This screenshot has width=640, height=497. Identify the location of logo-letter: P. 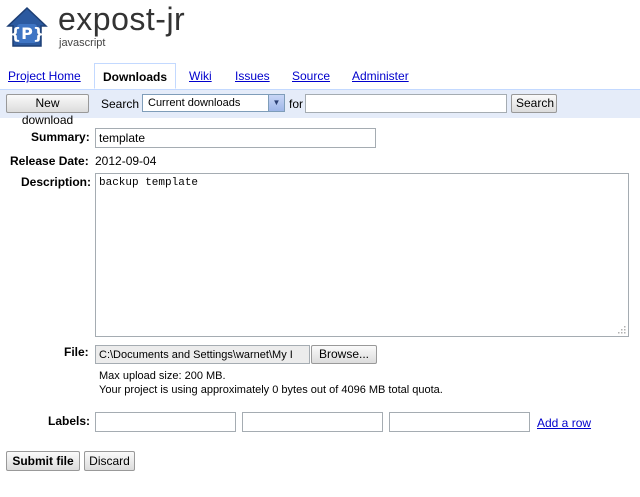
(27, 33).